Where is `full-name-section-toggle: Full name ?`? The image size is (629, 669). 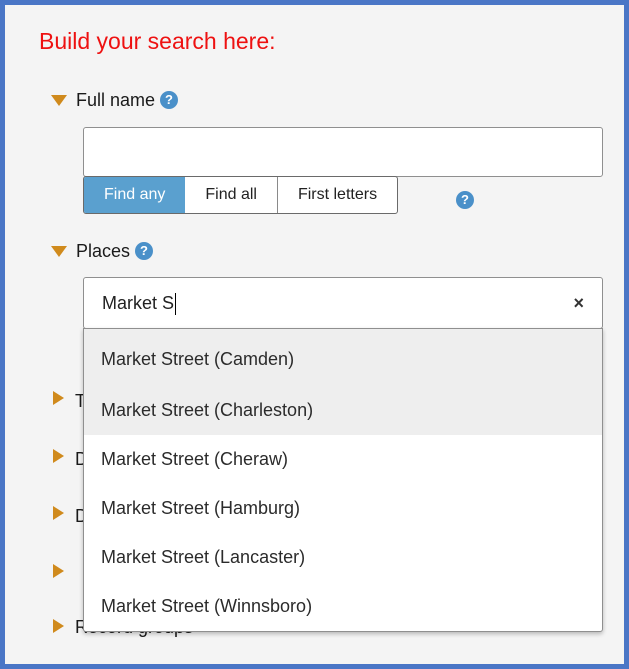 full-name-section-toggle: Full name ? is located at coordinates (115, 100).